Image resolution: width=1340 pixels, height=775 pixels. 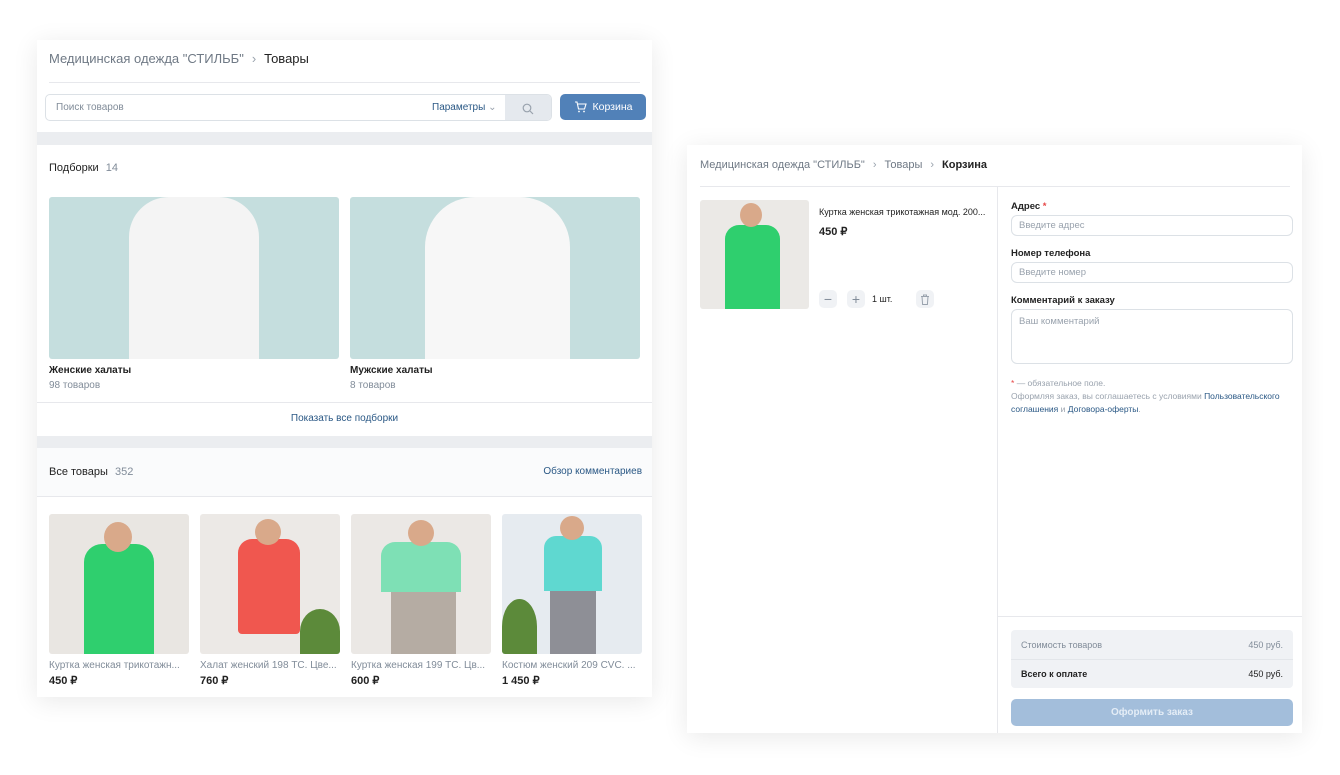 I want to click on goods-cost-value: 450 руб., so click(x=1265, y=645).